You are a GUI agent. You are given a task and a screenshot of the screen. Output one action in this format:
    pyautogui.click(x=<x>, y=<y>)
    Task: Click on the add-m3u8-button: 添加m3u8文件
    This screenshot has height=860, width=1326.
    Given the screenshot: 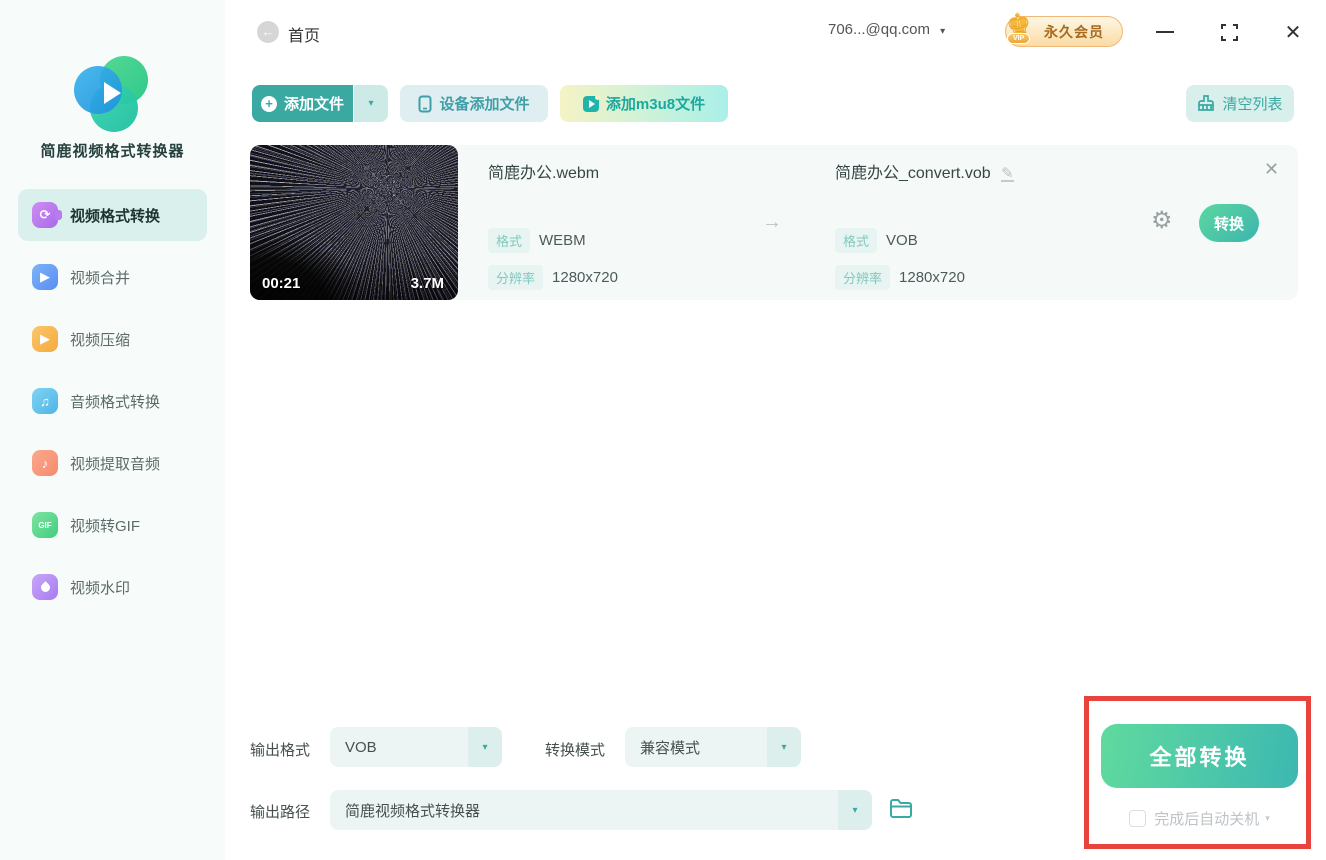 What is the action you would take?
    pyautogui.click(x=644, y=103)
    